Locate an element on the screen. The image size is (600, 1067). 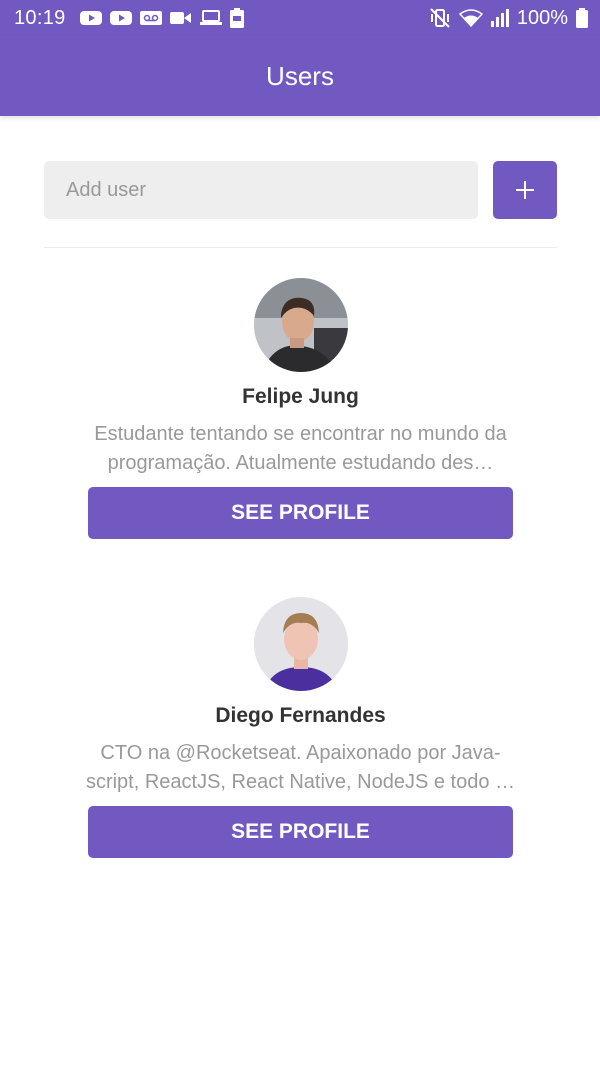
user-name: Felipe Jung is located at coordinates (300, 396).